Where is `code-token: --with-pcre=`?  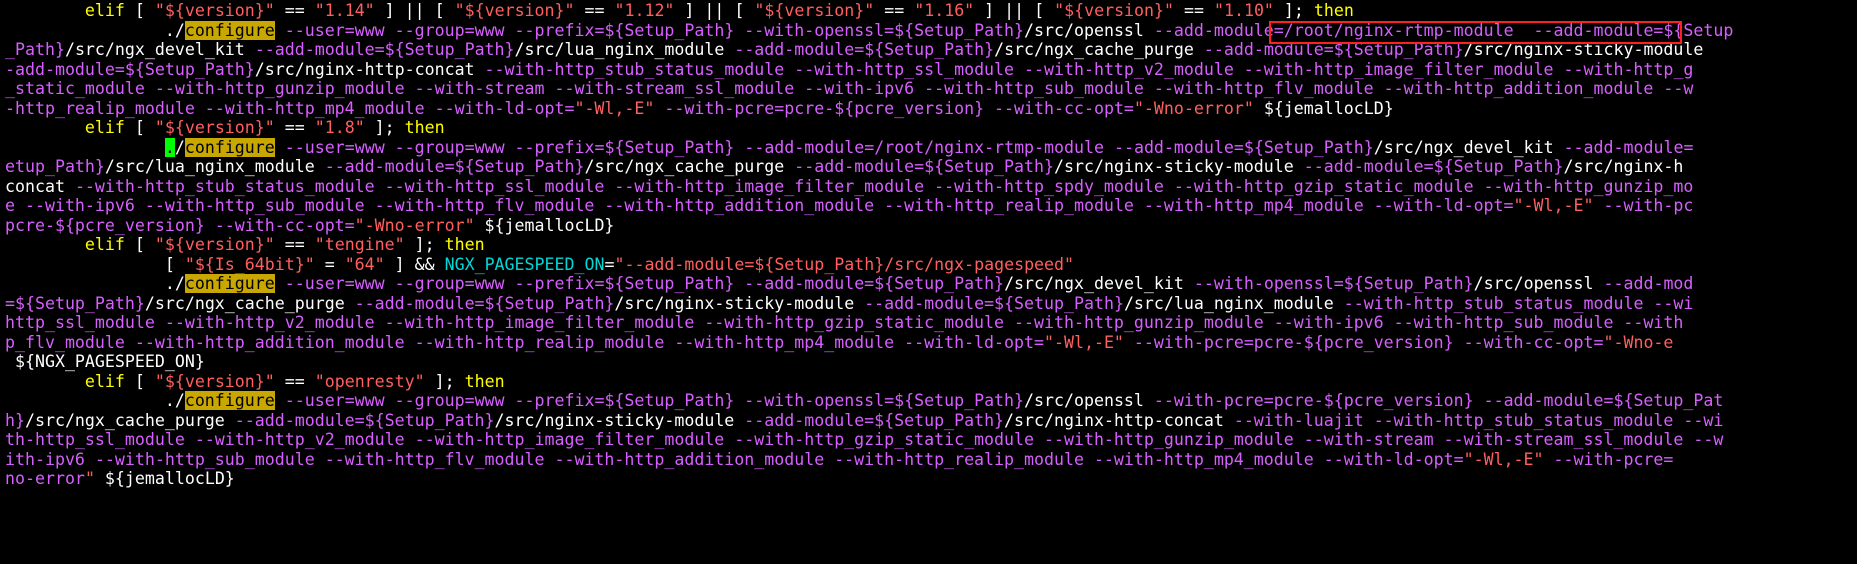 code-token: --with-pcre= is located at coordinates (1608, 459).